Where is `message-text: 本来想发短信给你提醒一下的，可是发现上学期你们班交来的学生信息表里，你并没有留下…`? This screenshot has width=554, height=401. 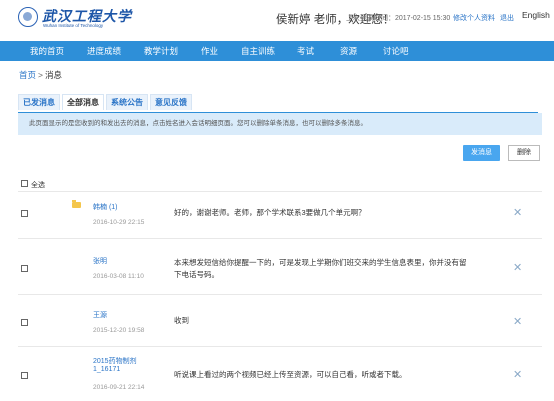 message-text: 本来想发短信给你提醒一下的，可是发现上学期你们班交来的学生信息表里，你并没有留下… is located at coordinates (320, 268).